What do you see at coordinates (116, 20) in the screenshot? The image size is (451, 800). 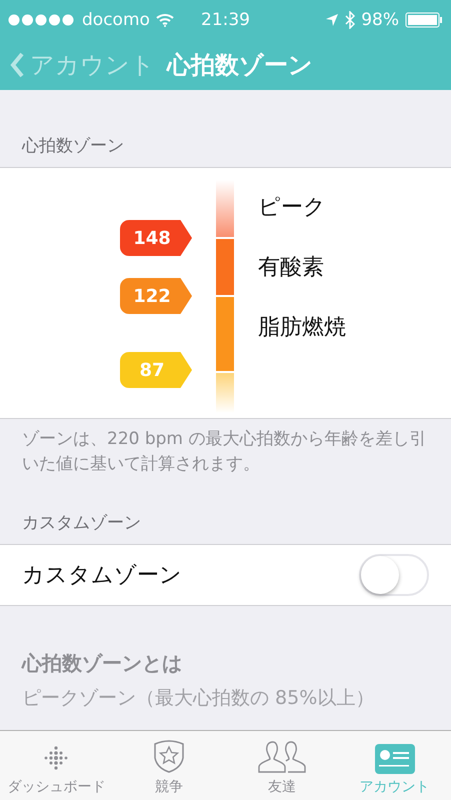 I see `carrier-name: docomo` at bounding box center [116, 20].